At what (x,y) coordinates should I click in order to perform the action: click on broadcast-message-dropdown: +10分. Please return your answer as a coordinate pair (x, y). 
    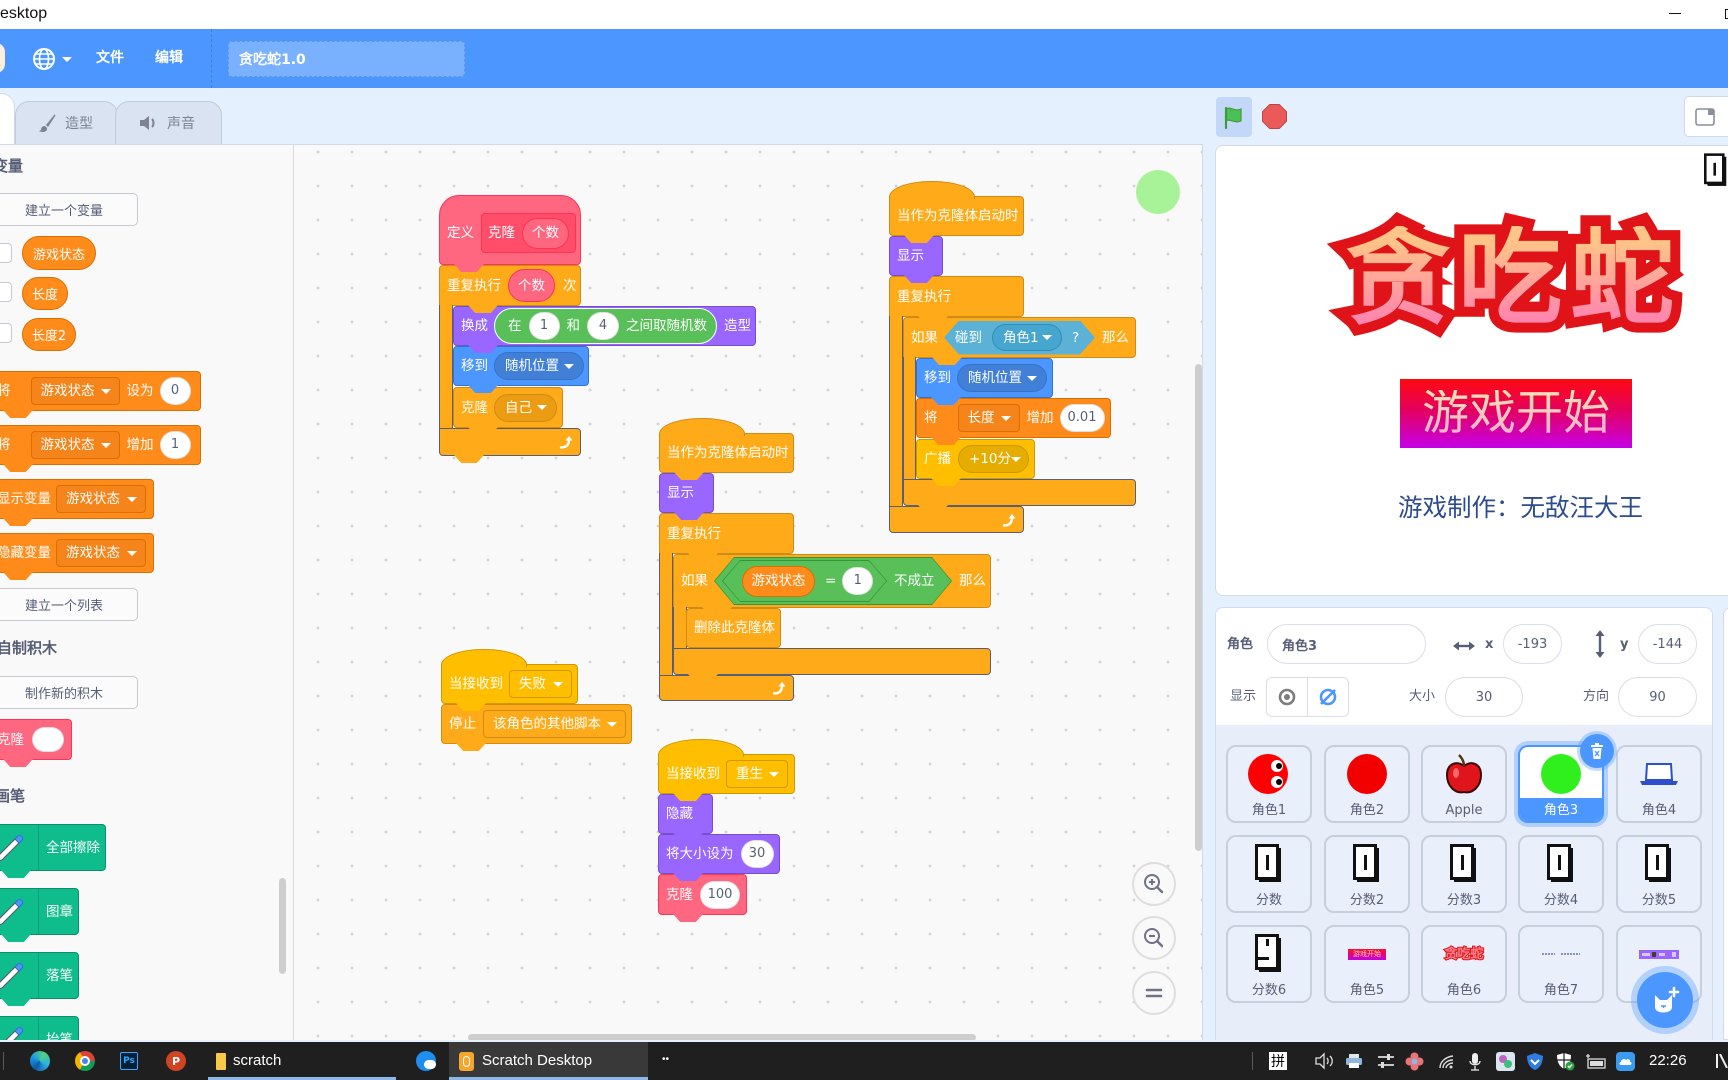
    Looking at the image, I should click on (993, 459).